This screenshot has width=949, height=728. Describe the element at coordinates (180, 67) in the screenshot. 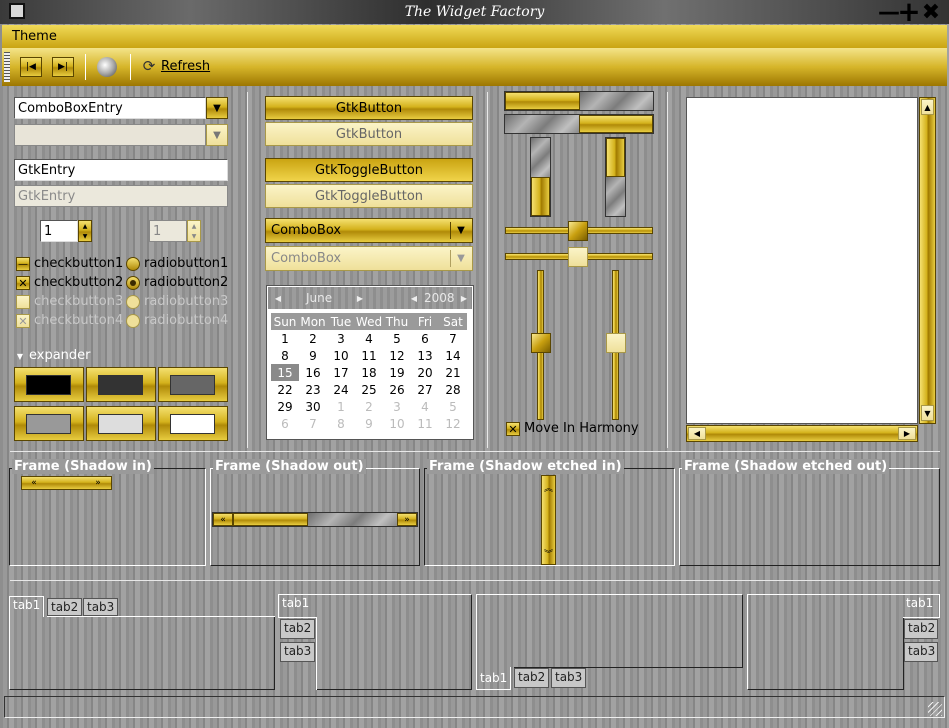

I see `refresh-button: ⟳ Refresh` at that location.